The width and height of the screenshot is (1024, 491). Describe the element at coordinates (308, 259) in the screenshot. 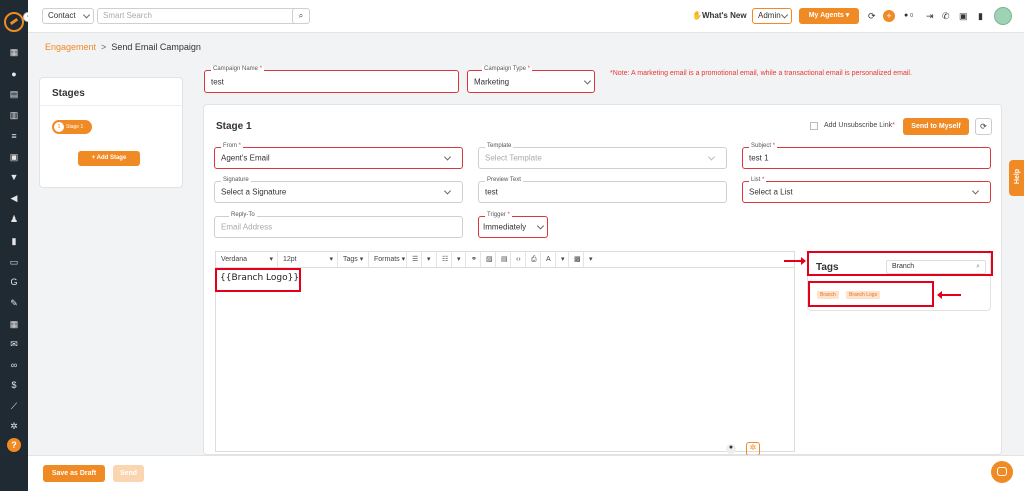

I see `font-size-select: 12pt ▾` at that location.